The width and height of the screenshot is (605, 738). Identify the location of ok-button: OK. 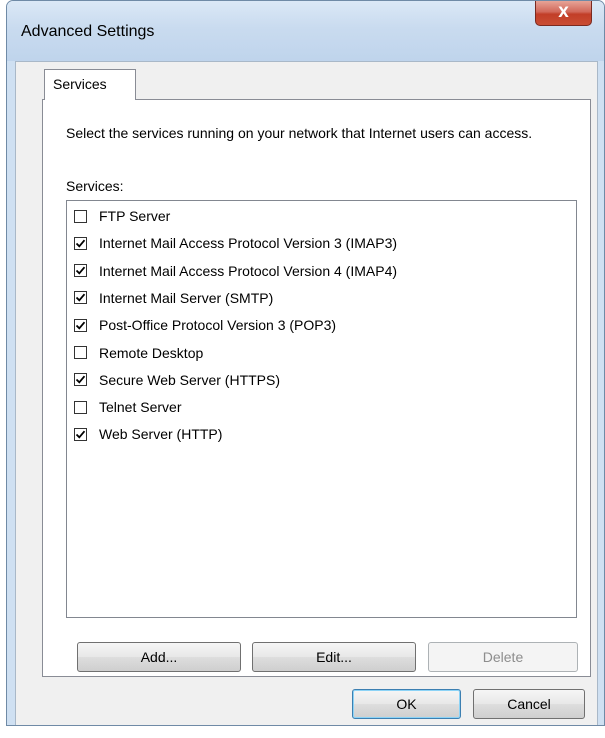
(406, 704).